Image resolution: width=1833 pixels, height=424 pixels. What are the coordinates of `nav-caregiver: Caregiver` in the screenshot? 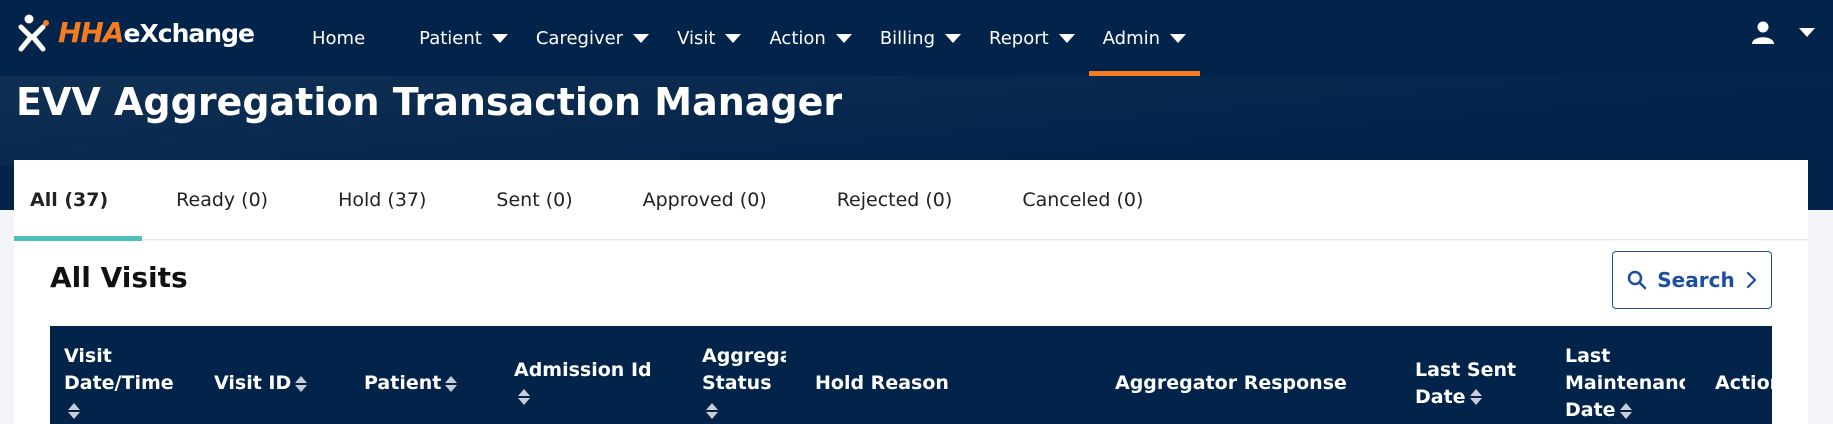 It's located at (592, 38).